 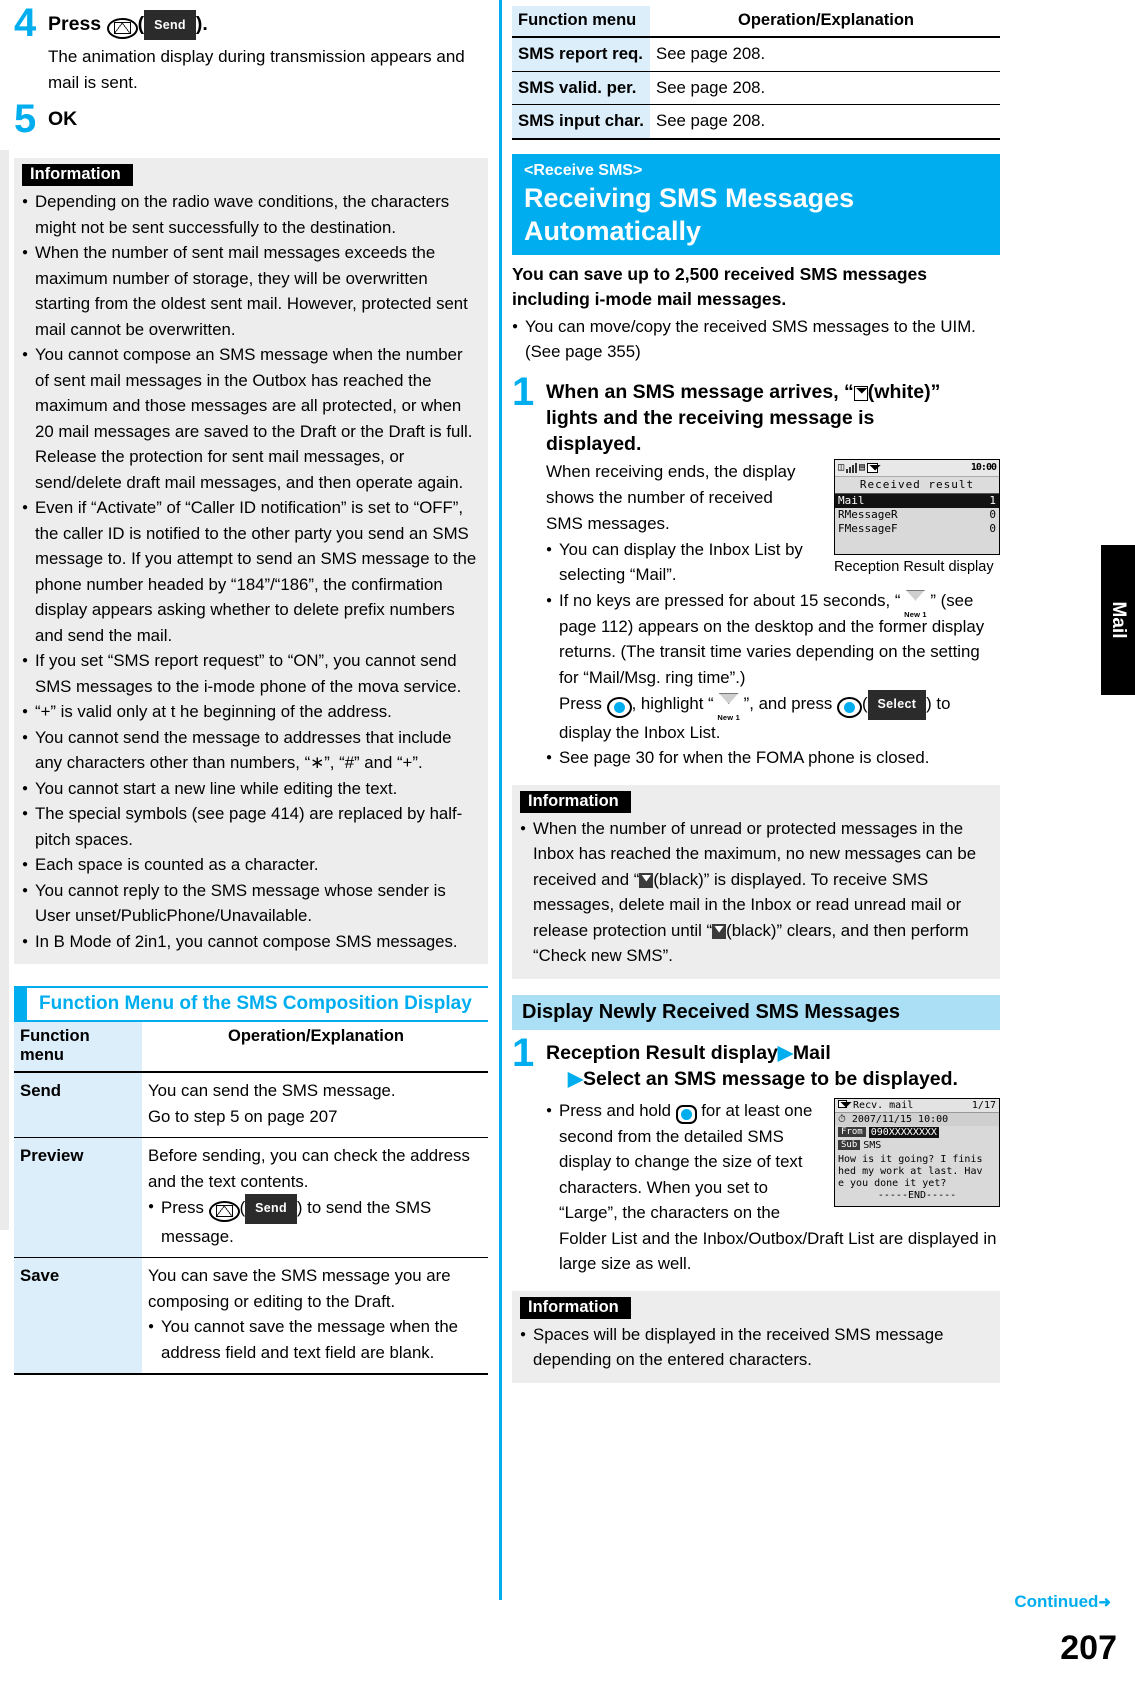 I want to click on screenshot-title: Received result, so click(x=917, y=484).